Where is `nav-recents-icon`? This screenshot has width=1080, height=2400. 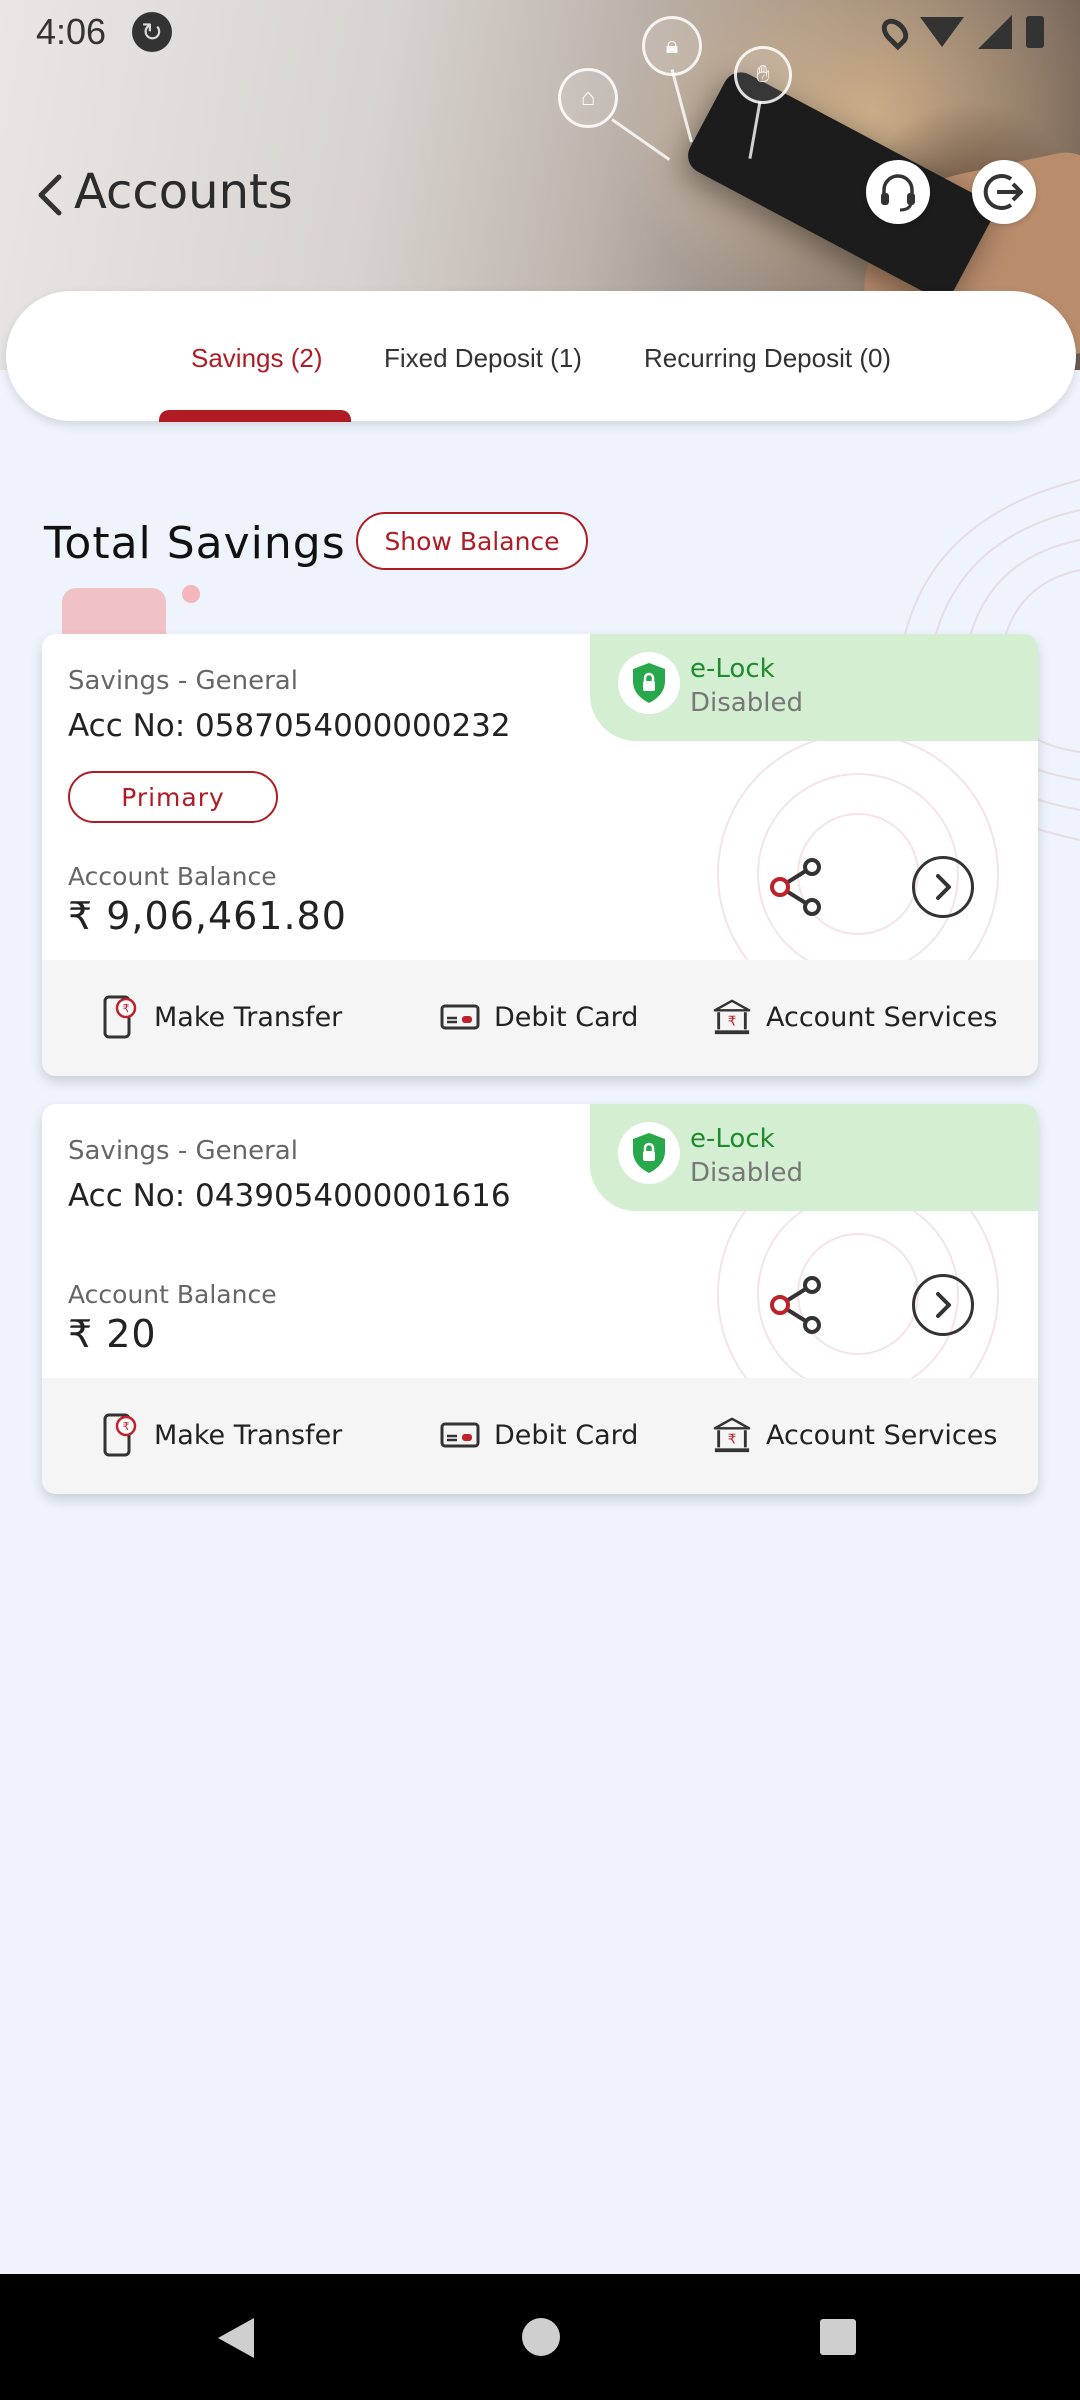 nav-recents-icon is located at coordinates (838, 2337).